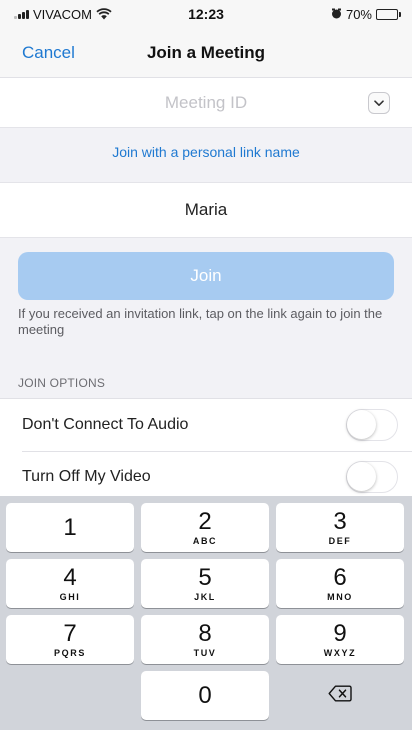 The width and height of the screenshot is (412, 730). I want to click on key-2: 2 ABC, so click(205, 527).